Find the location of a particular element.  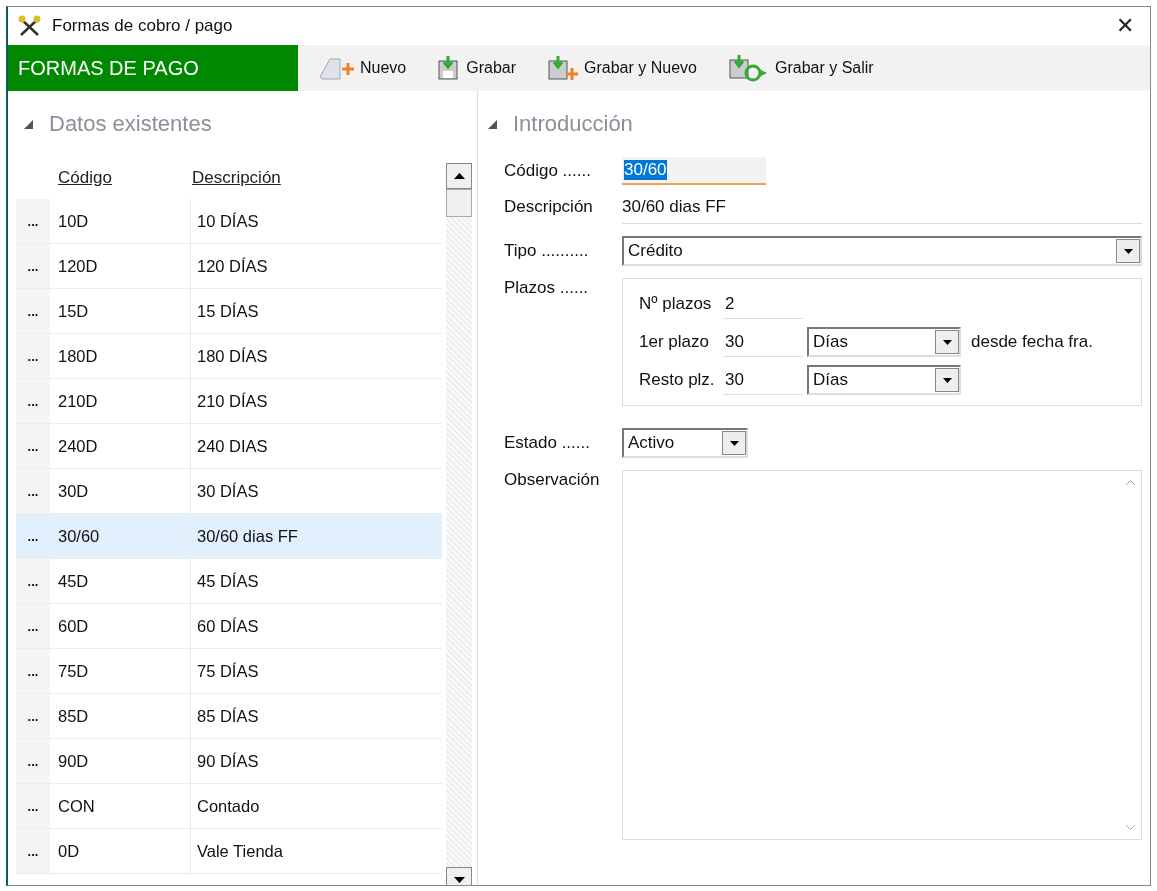

table-cell: 85D is located at coordinates (120, 716).